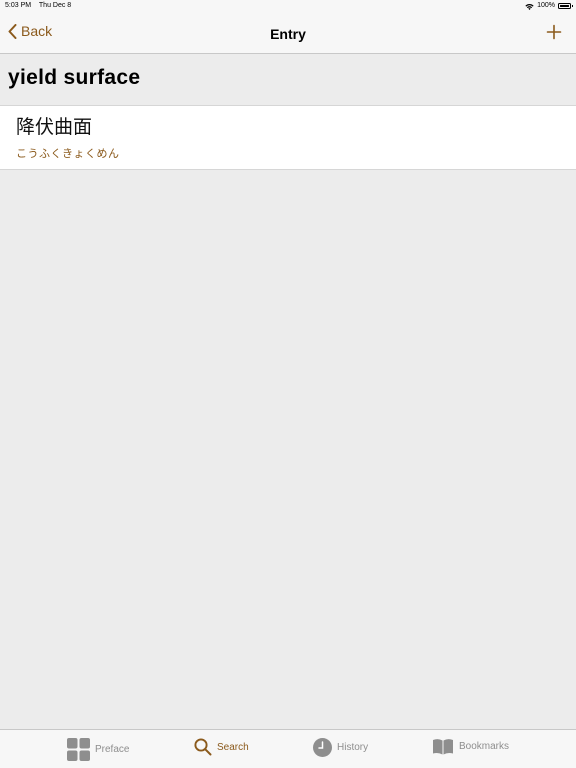 The width and height of the screenshot is (576, 768). I want to click on battery-percent: 100%, so click(546, 5).